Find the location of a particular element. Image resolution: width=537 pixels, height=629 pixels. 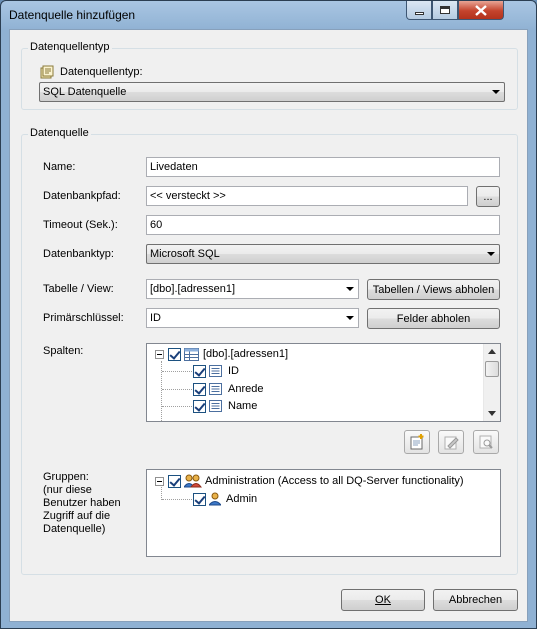

minimize-button is located at coordinates (419, 10).